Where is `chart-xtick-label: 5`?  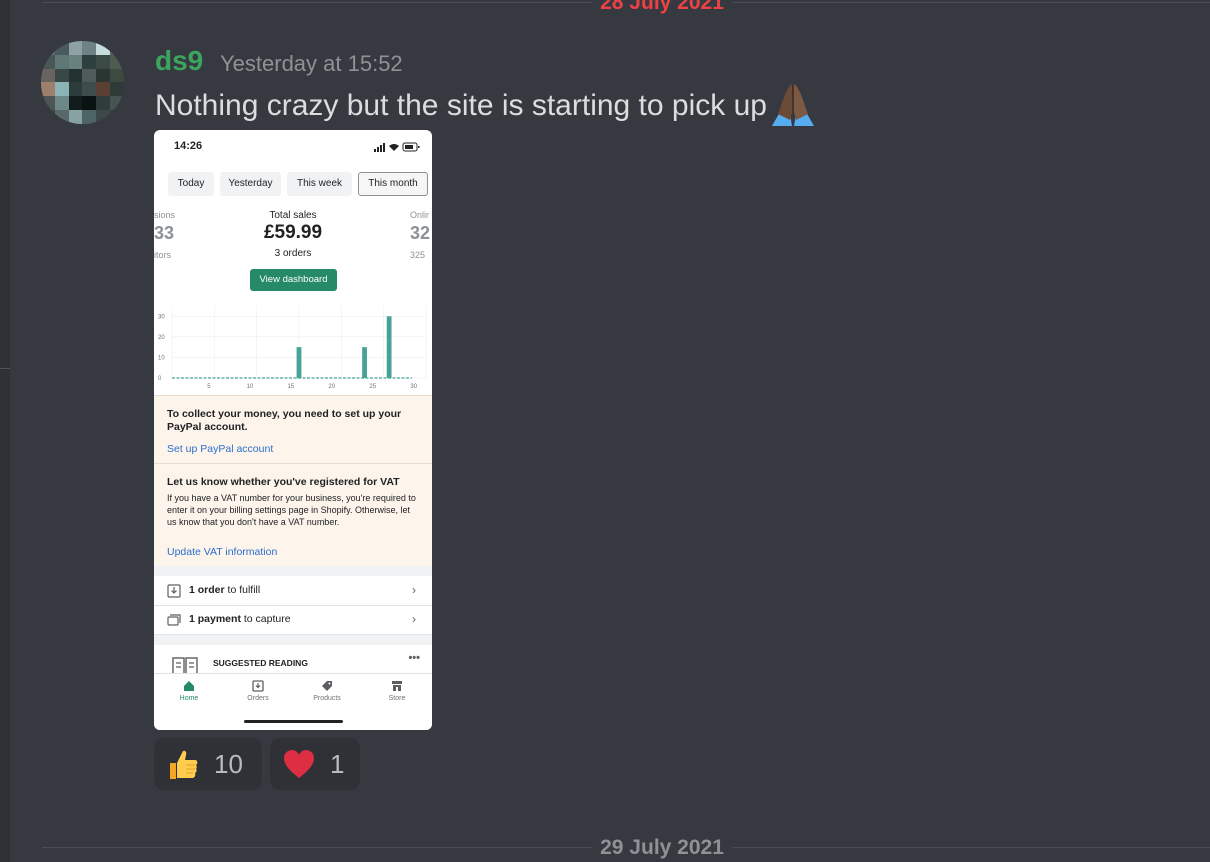
chart-xtick-label: 5 is located at coordinates (209, 387).